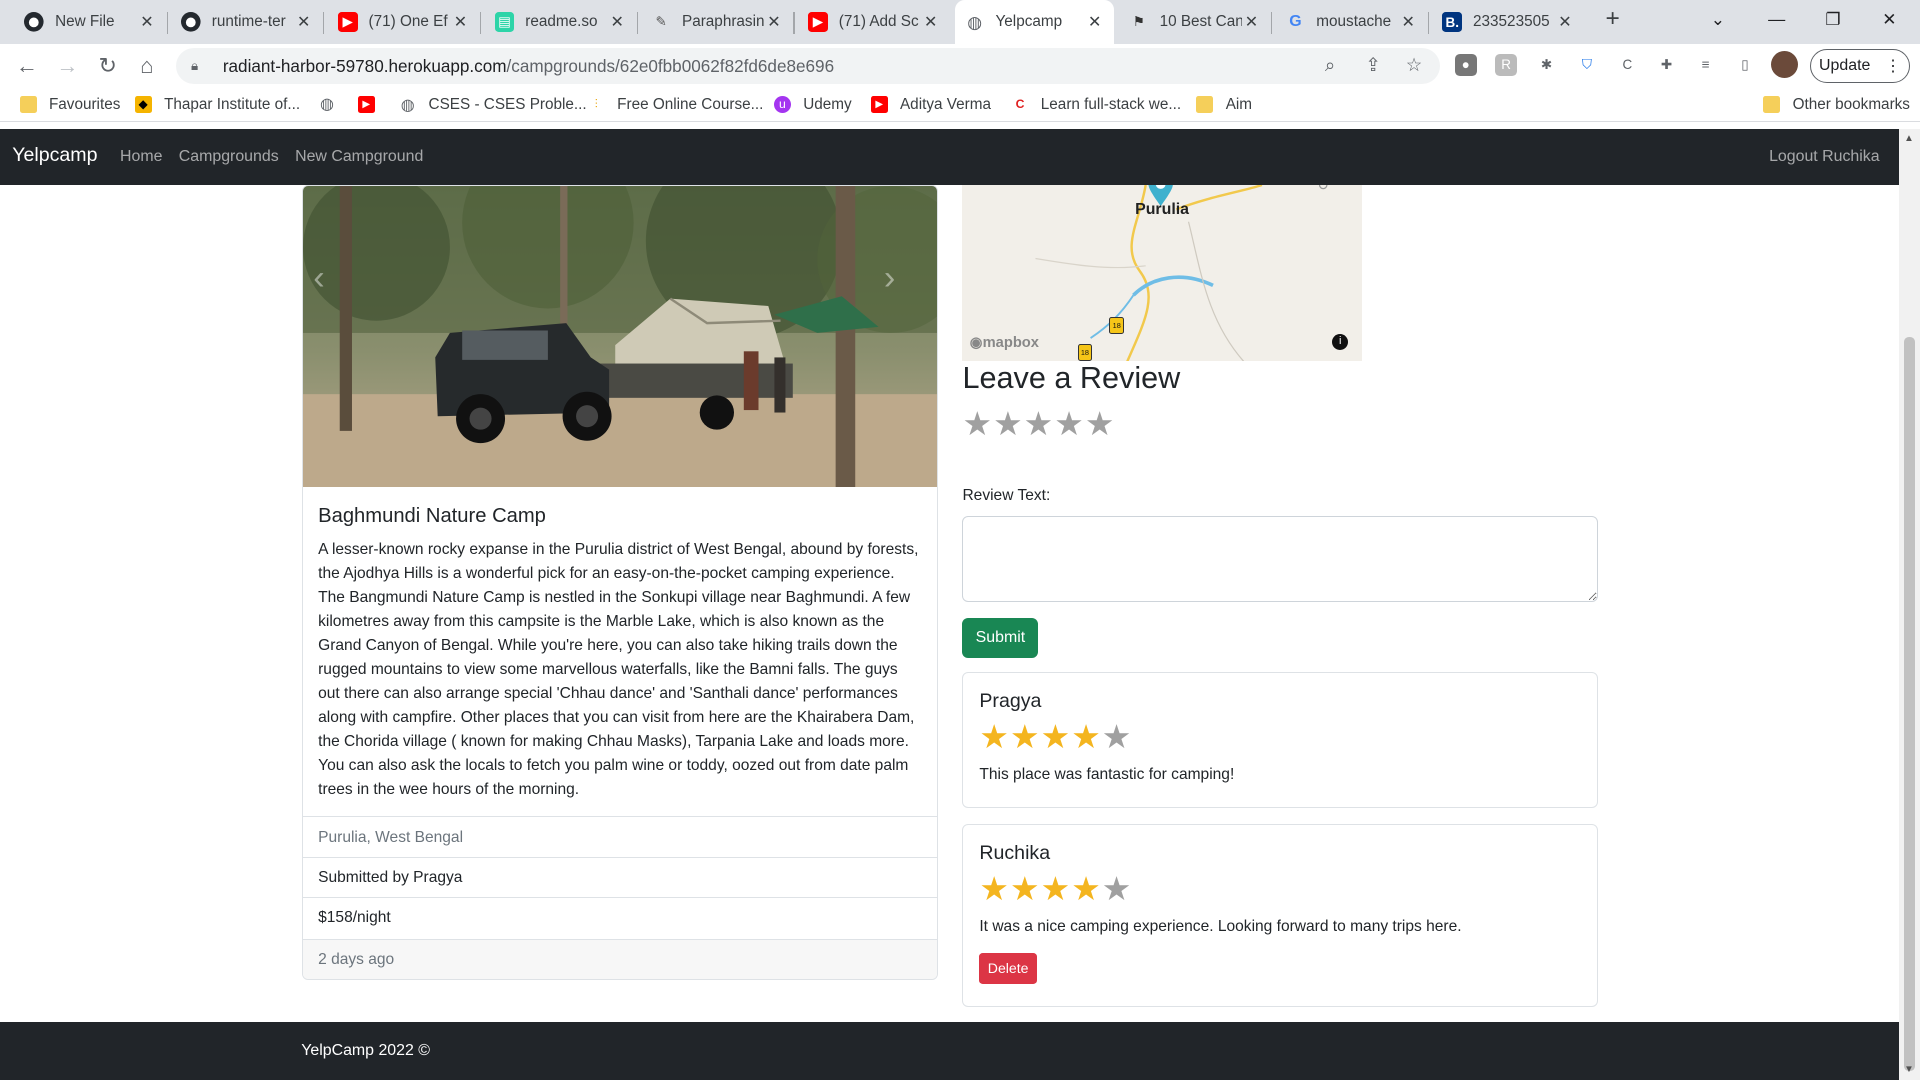  Describe the element at coordinates (1627, 65) in the screenshot. I see `extension-c-icon: C` at that location.